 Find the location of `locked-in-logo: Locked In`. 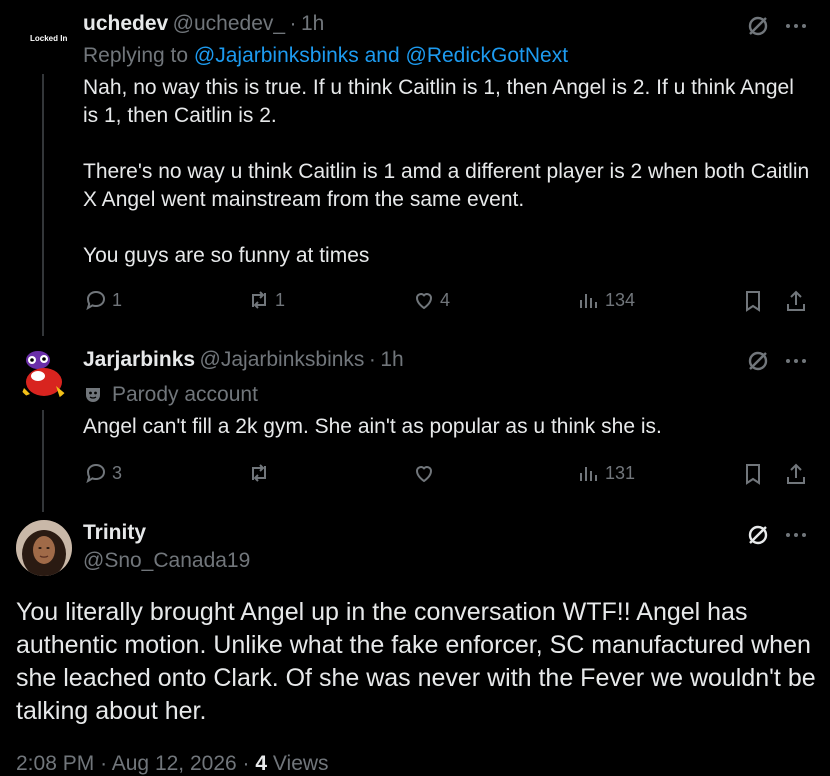

locked-in-logo: Locked In is located at coordinates (49, 38).